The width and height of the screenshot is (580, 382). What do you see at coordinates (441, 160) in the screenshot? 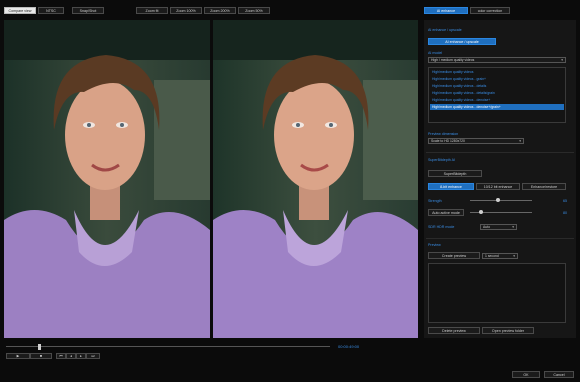
I see `superbitdepth-label: SuperBitdepth AI` at bounding box center [441, 160].